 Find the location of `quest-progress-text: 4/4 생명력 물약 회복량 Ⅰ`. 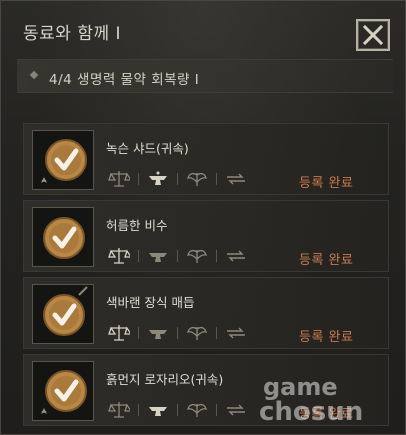

quest-progress-text: 4/4 생명력 물약 회복량 Ⅰ is located at coordinates (124, 80).